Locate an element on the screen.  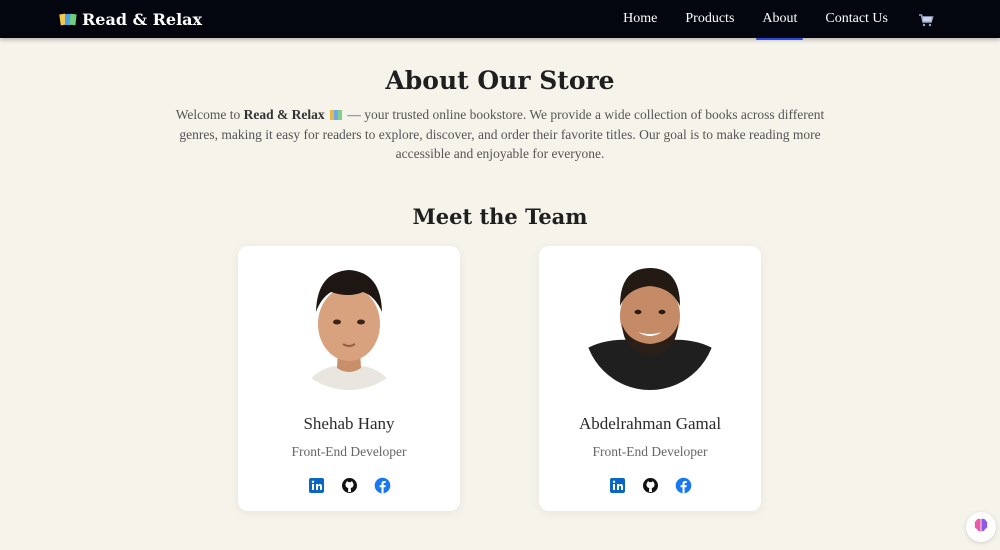
brain-icon is located at coordinates (981, 527).